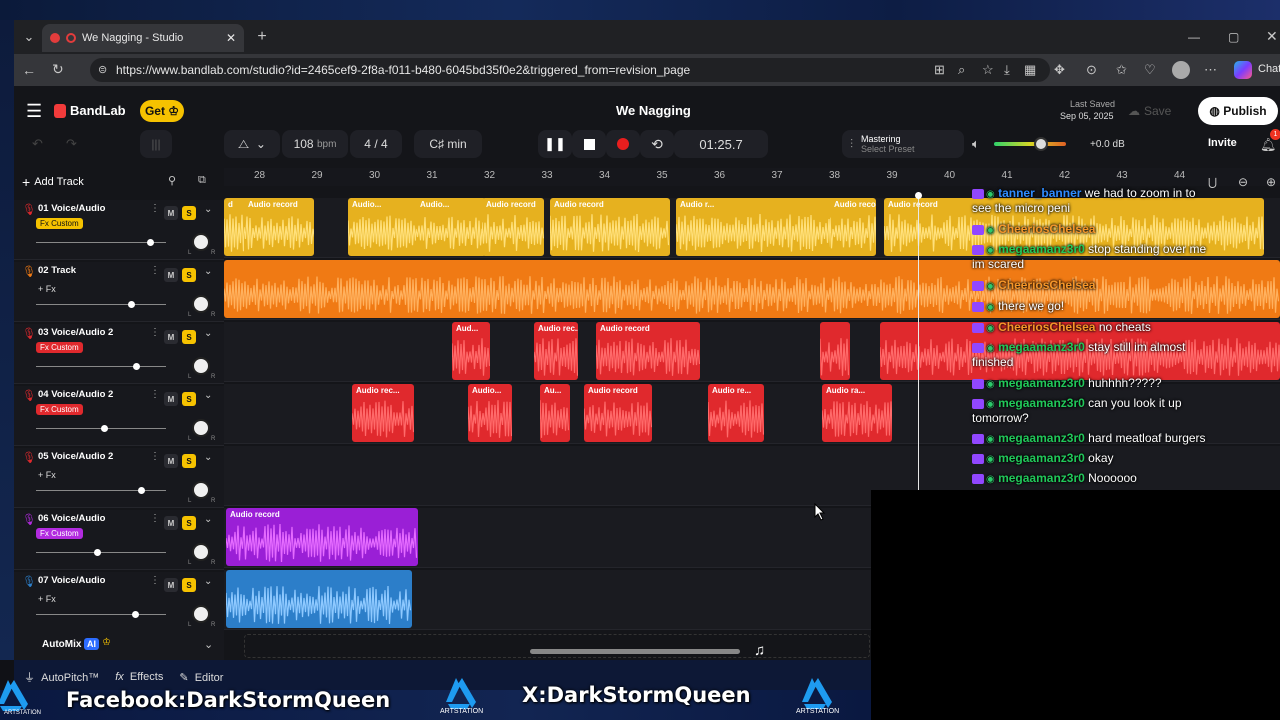 The height and width of the screenshot is (720, 1280). Describe the element at coordinates (988, 70) in the screenshot. I see `favorite-star-icon: ☆` at that location.